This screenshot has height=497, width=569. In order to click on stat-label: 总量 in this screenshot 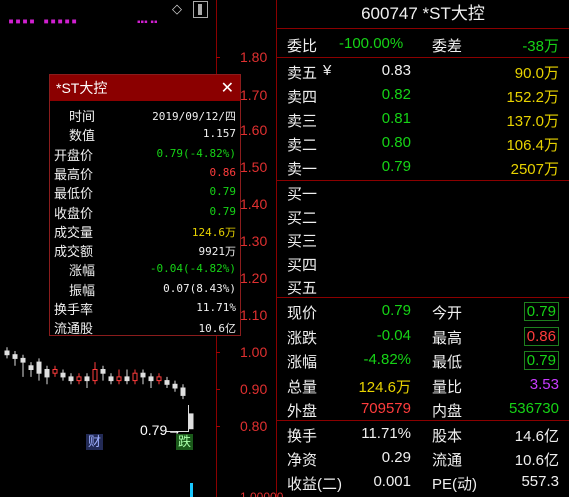, I will do `click(302, 387)`.